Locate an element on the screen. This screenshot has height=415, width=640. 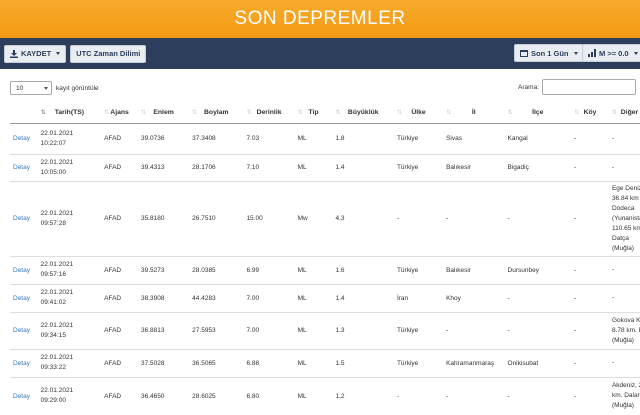
table-cell: 1.2 is located at coordinates (363, 395).